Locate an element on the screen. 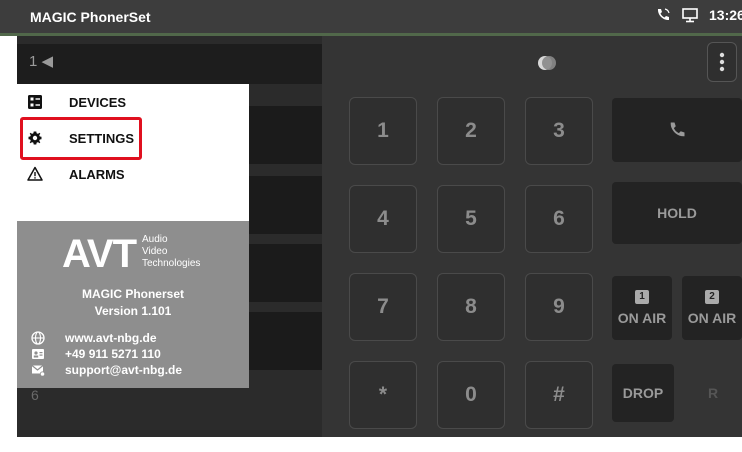  on-air-2-label: ON AIR is located at coordinates (712, 318).